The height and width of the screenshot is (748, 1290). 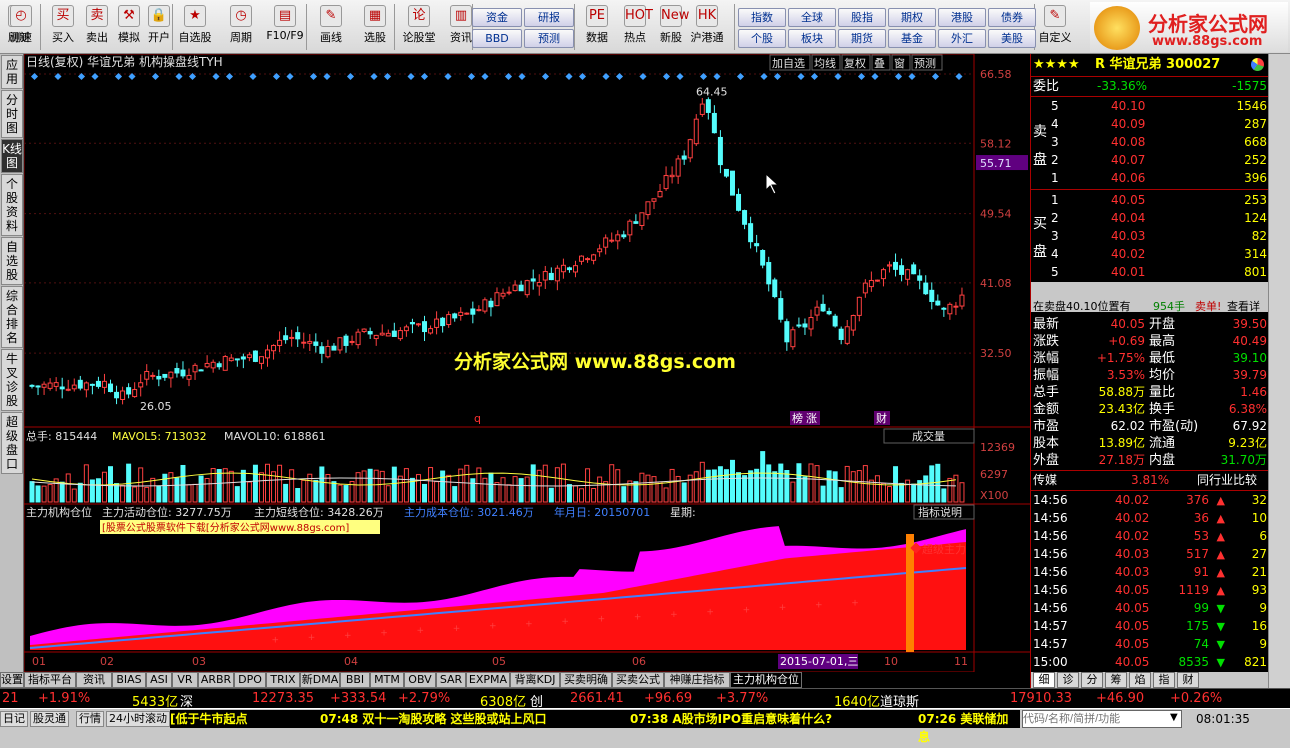 What do you see at coordinates (1102, 719) in the screenshot?
I see `search-input` at bounding box center [1102, 719].